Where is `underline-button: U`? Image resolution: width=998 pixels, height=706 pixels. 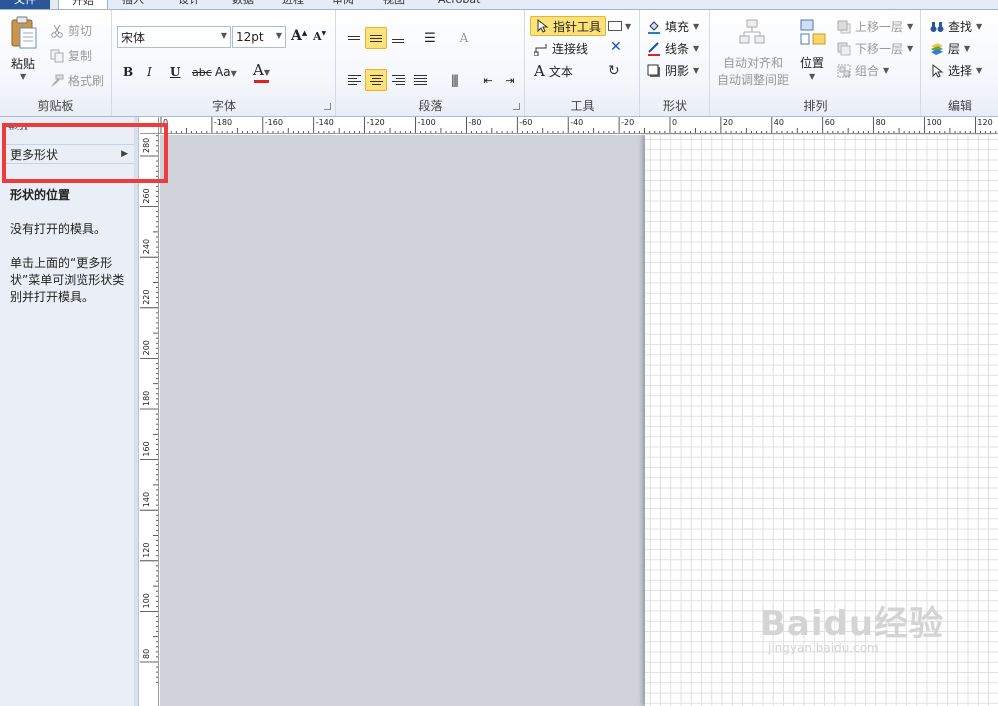
underline-button: U is located at coordinates (175, 72).